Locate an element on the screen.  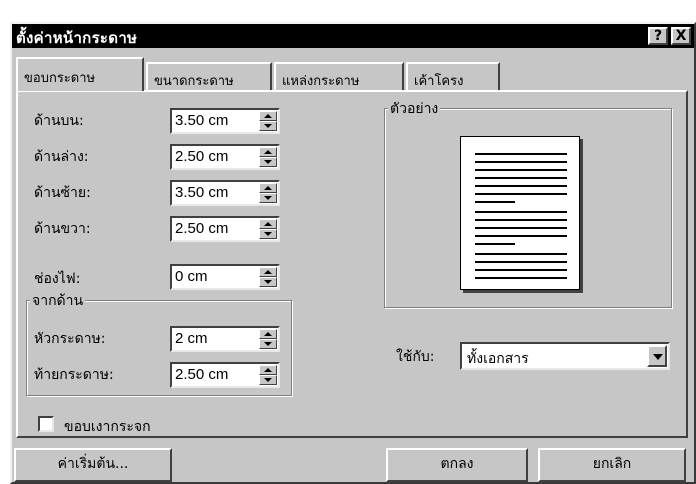
chevron-down-icon is located at coordinates (657, 356).